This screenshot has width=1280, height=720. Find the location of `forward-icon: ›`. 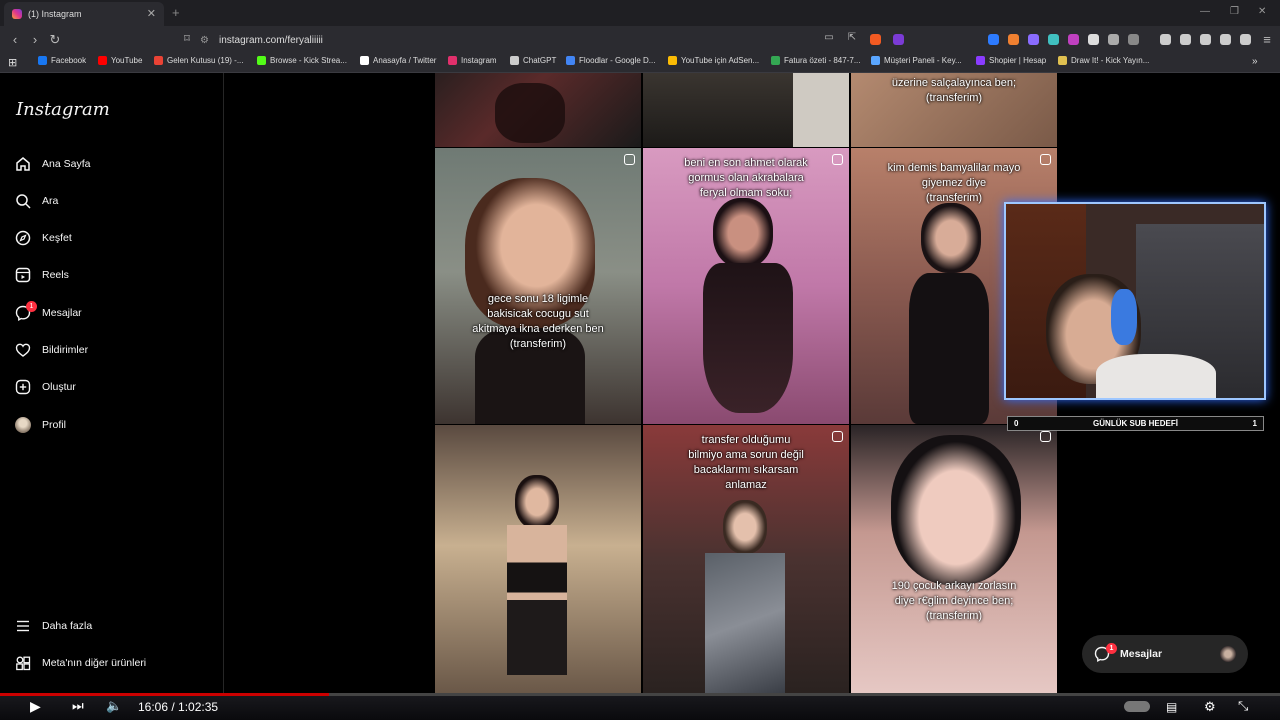

forward-icon: › is located at coordinates (35, 39).